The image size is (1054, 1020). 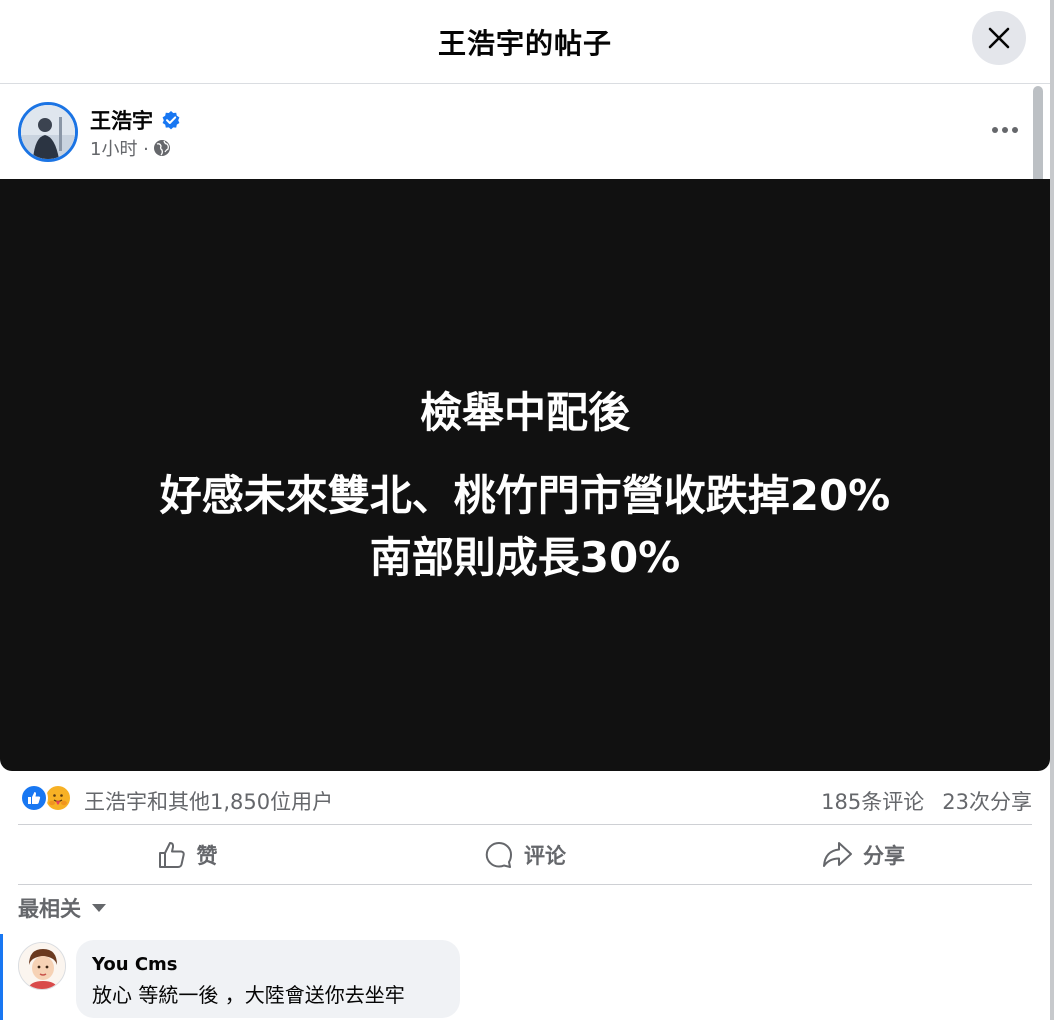 I want to click on reaction-icons, so click(x=46, y=798).